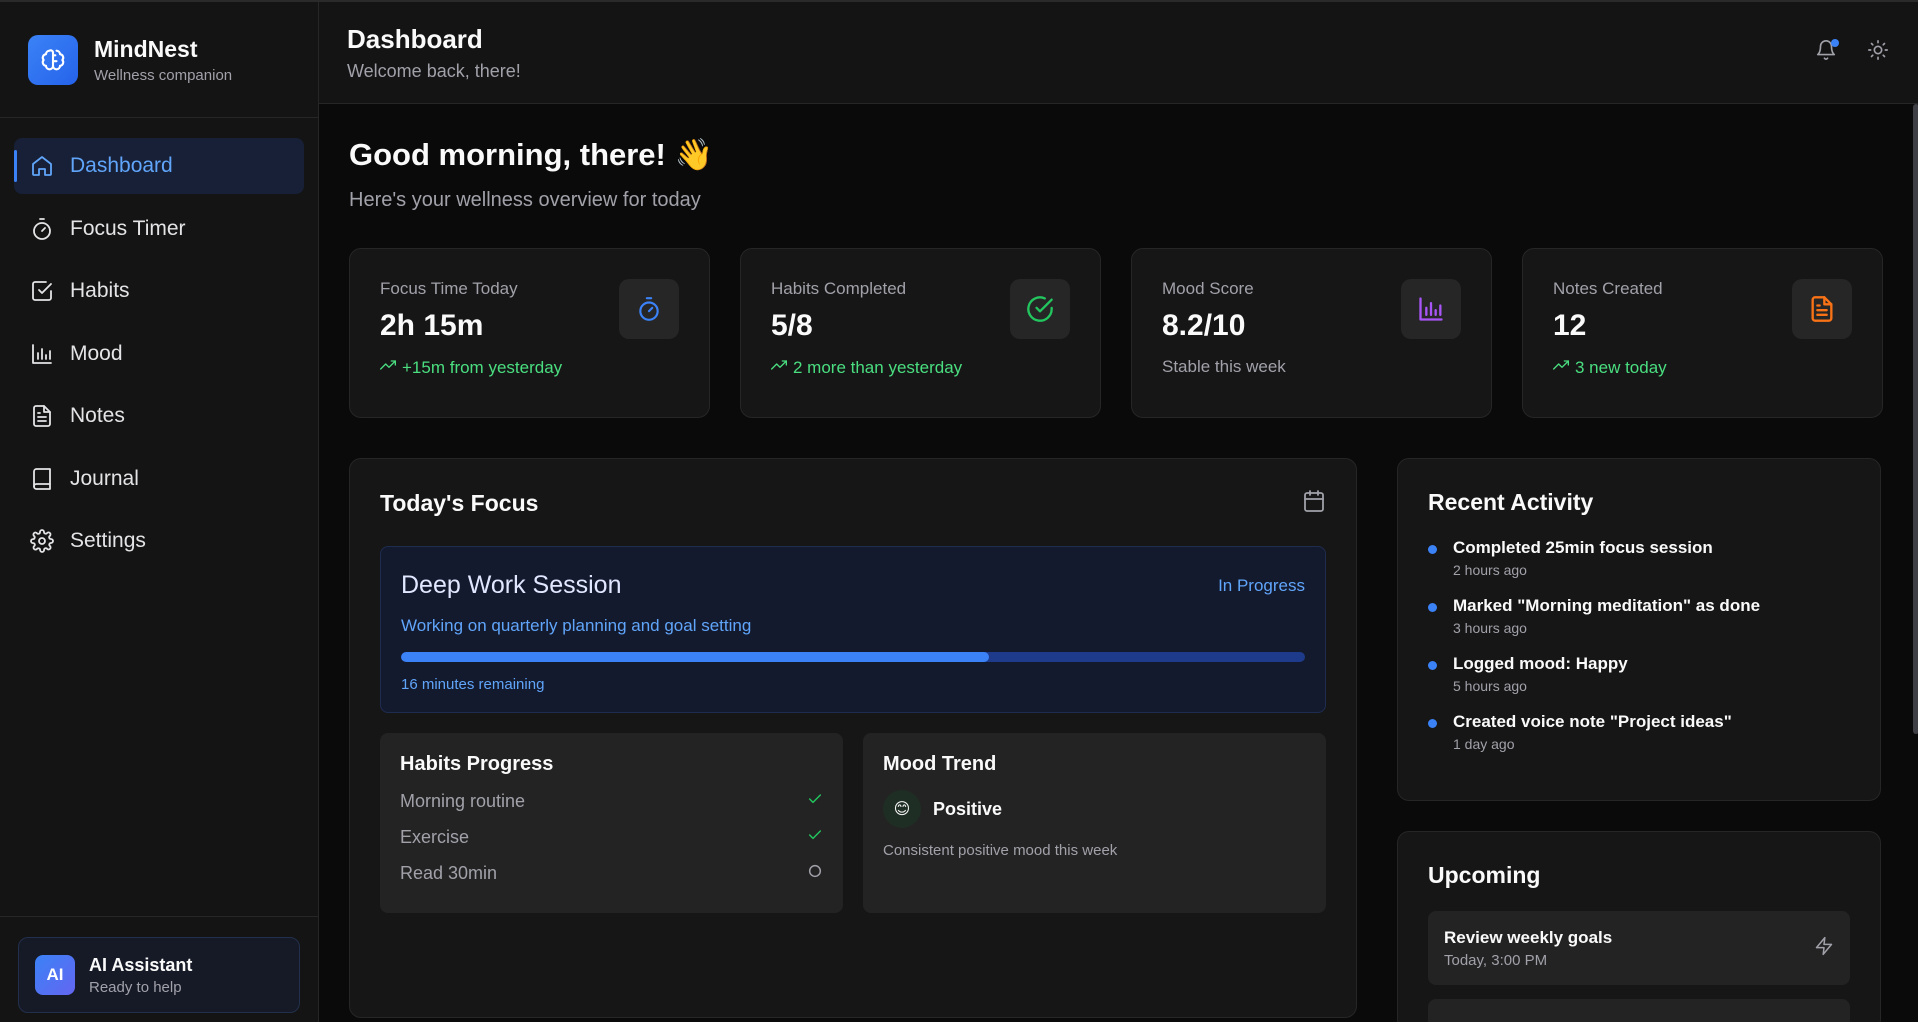 The height and width of the screenshot is (1022, 1918). What do you see at coordinates (968, 808) in the screenshot?
I see `mood-label: Positive` at bounding box center [968, 808].